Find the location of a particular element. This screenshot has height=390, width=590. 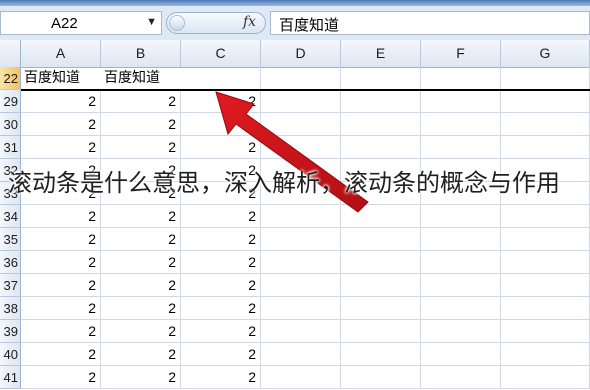

overlay-caption: 滚动条是什么意思，深入解析，滚动条的概念与作用 is located at coordinates (284, 183).